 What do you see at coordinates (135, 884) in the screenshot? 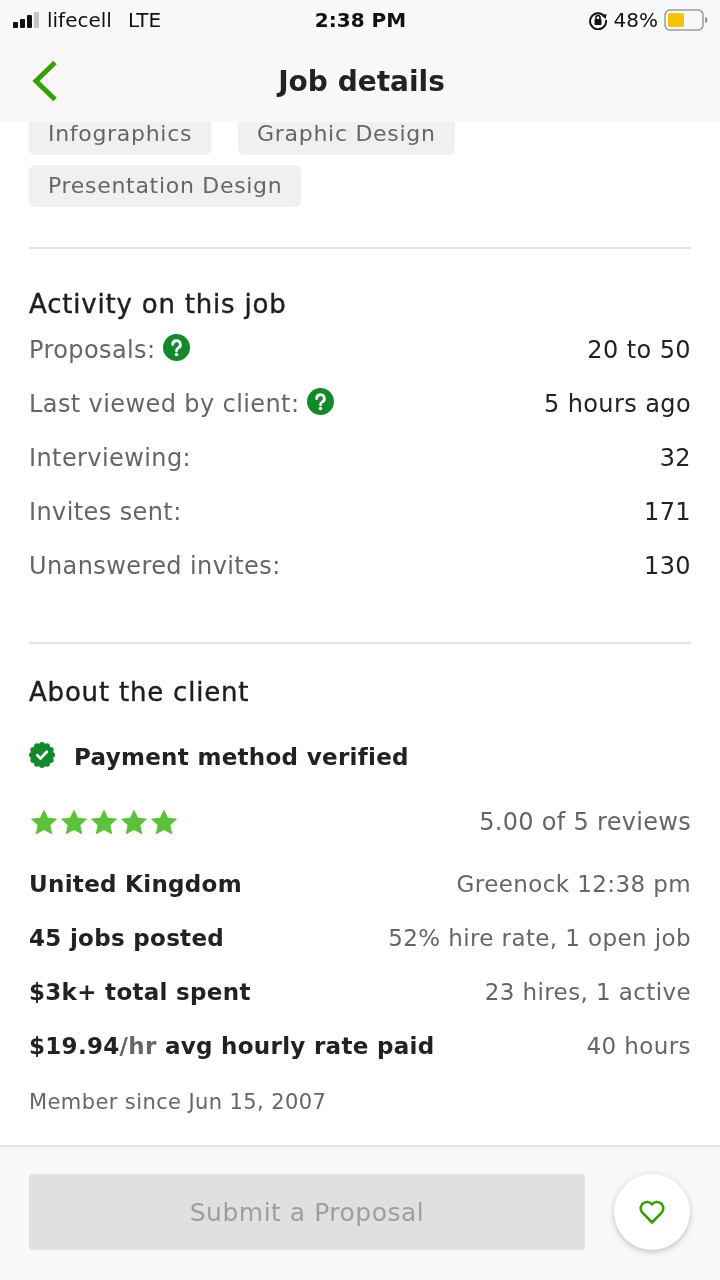
I see `client-stat-label: United Kingdom` at bounding box center [135, 884].